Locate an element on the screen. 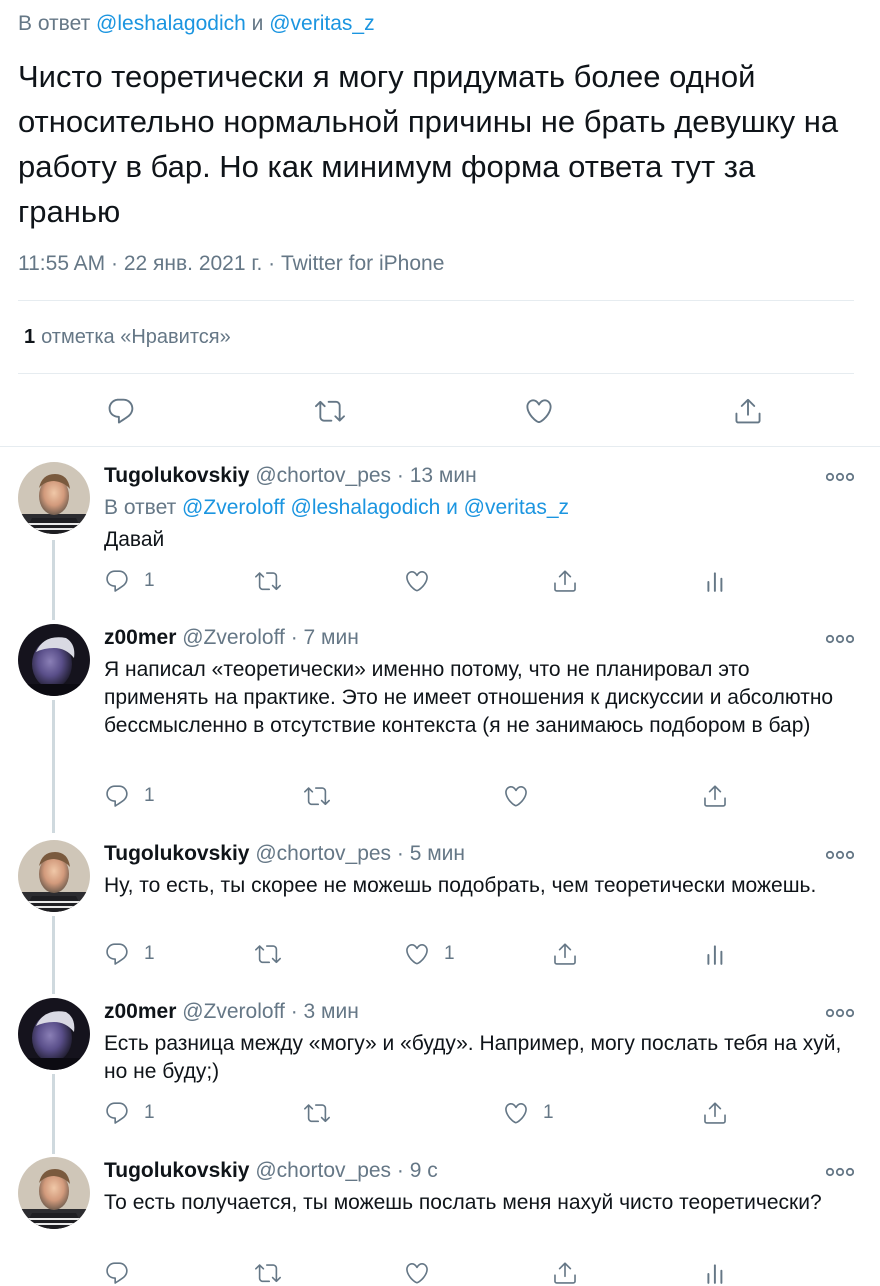 The width and height of the screenshot is (880, 1286). reply-context: В ответ @leshalagodich и @veritas_z is located at coordinates (196, 24).